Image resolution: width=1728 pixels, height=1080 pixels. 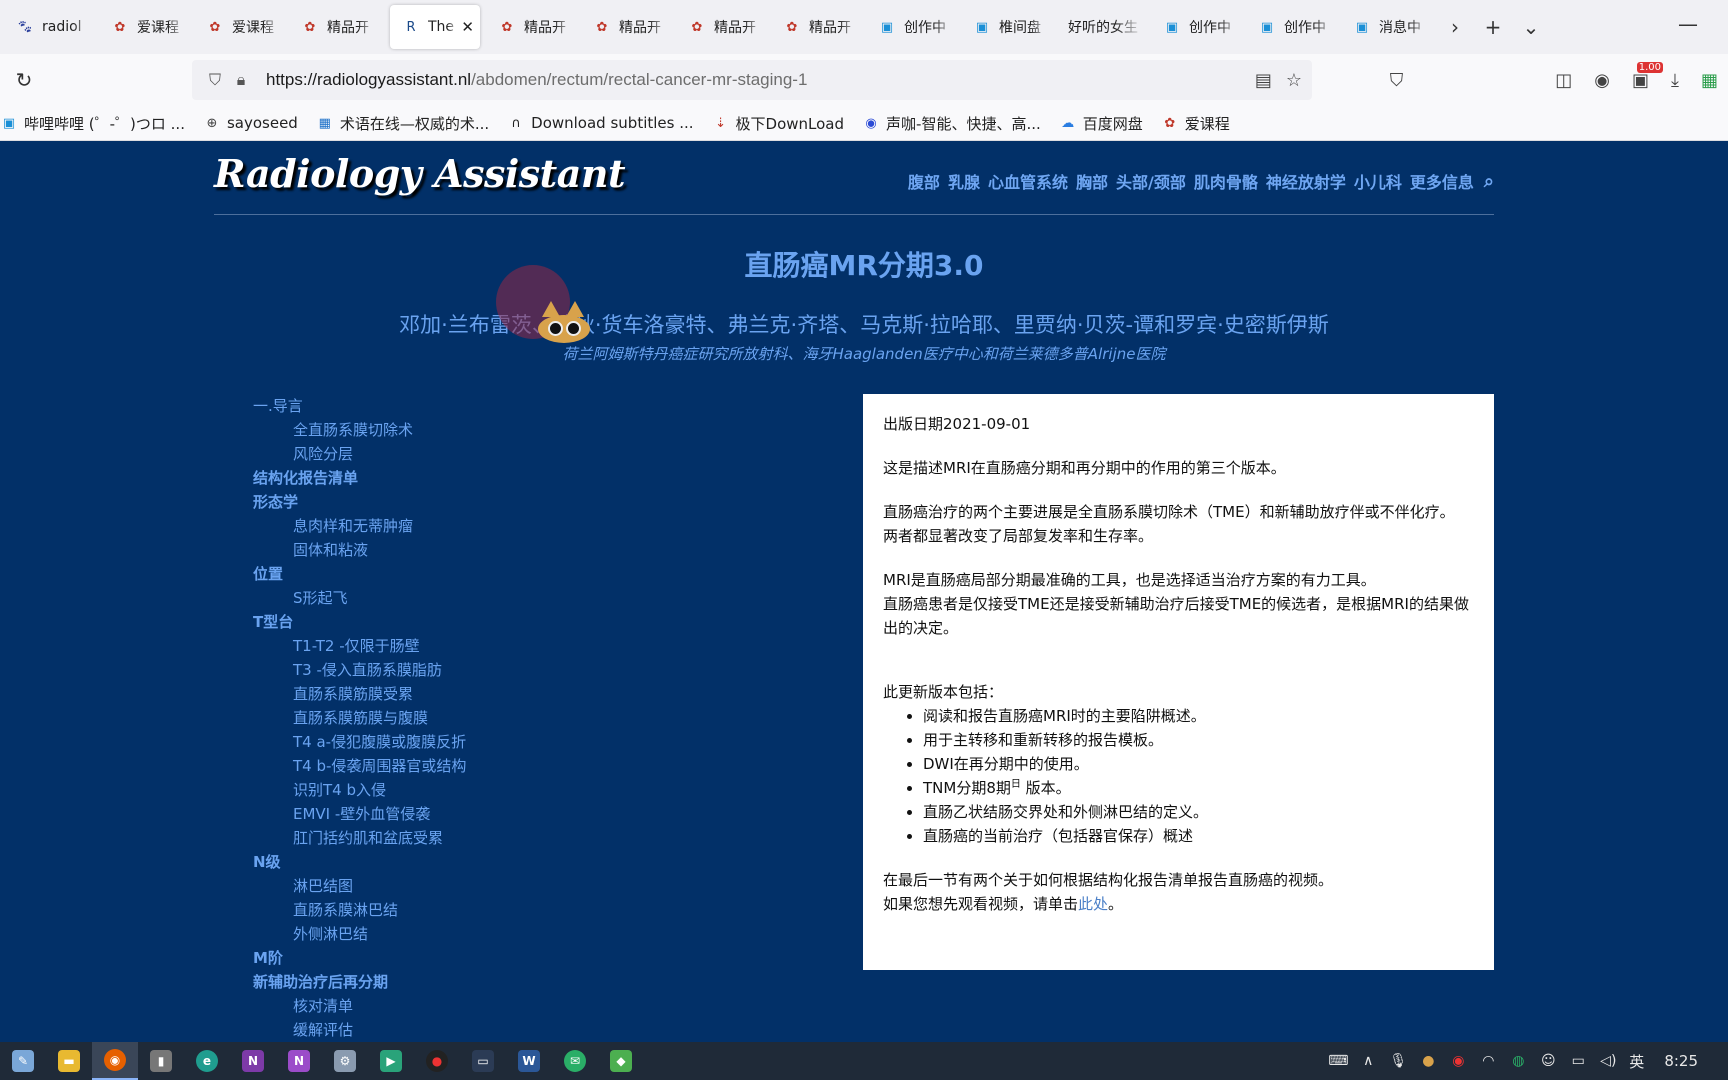 I want to click on volume-icon: ◁), so click(x=1608, y=1061).